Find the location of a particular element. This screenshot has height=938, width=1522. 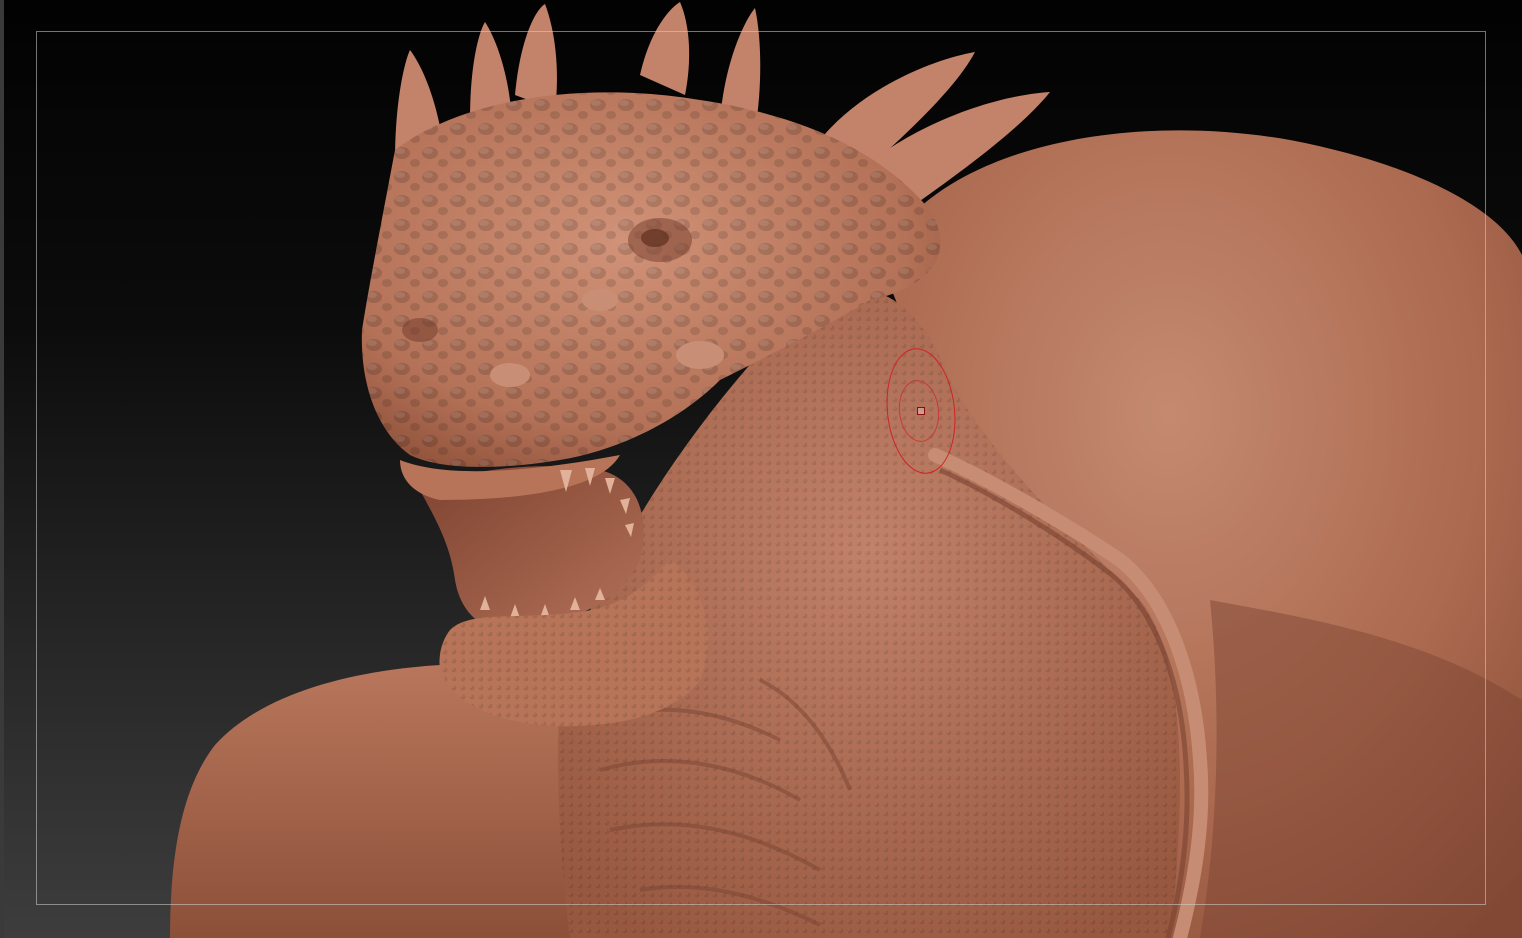

brush-center-point is located at coordinates (921, 411).